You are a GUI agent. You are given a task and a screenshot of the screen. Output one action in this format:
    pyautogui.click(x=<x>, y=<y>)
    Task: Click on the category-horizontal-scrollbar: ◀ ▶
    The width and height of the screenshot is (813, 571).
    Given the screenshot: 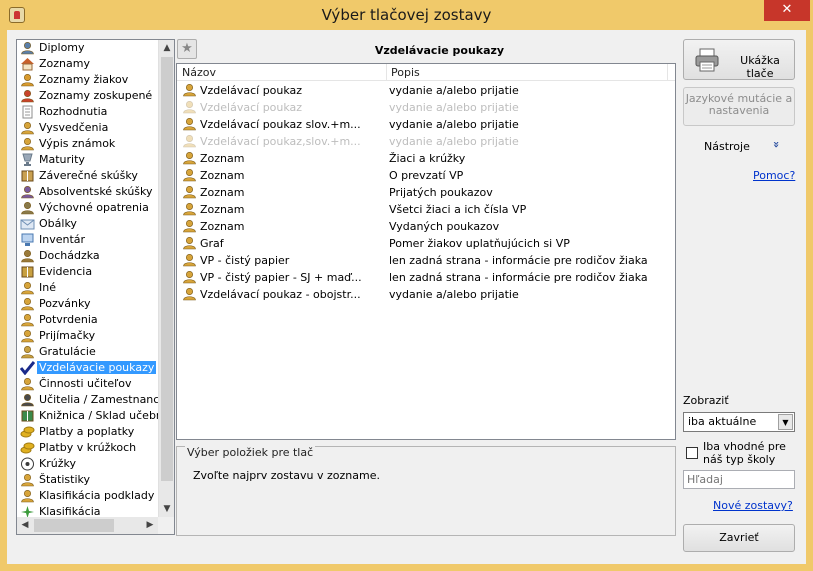 What is the action you would take?
    pyautogui.click(x=87, y=525)
    